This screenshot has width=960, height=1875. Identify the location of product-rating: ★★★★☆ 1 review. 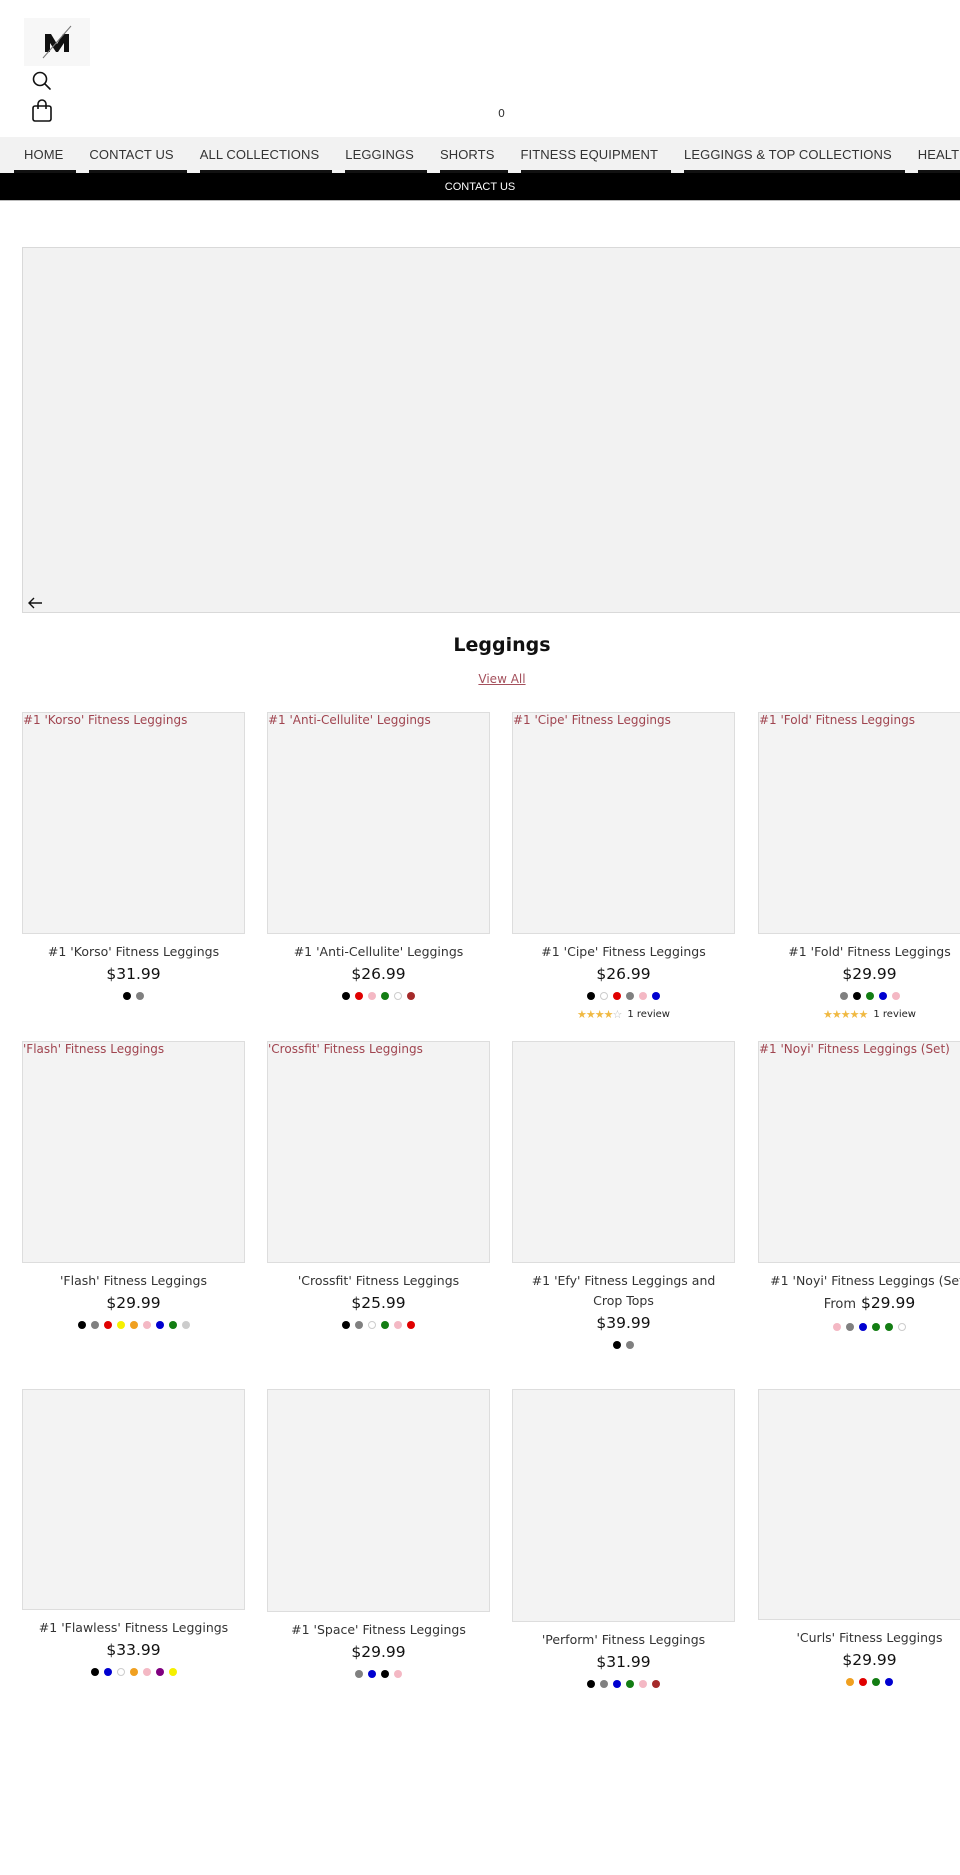
(623, 1014).